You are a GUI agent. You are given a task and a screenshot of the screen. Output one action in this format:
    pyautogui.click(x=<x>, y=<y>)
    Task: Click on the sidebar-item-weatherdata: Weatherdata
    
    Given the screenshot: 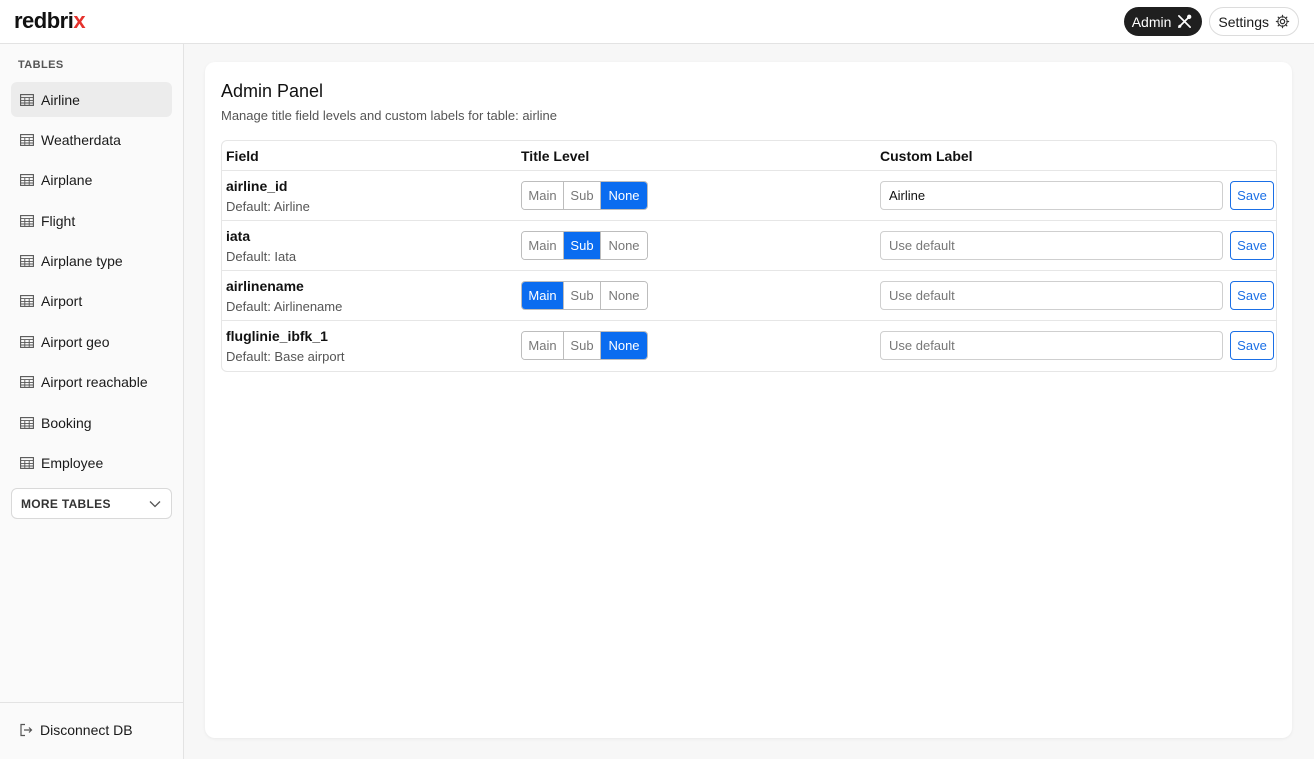 What is the action you would take?
    pyautogui.click(x=91, y=139)
    